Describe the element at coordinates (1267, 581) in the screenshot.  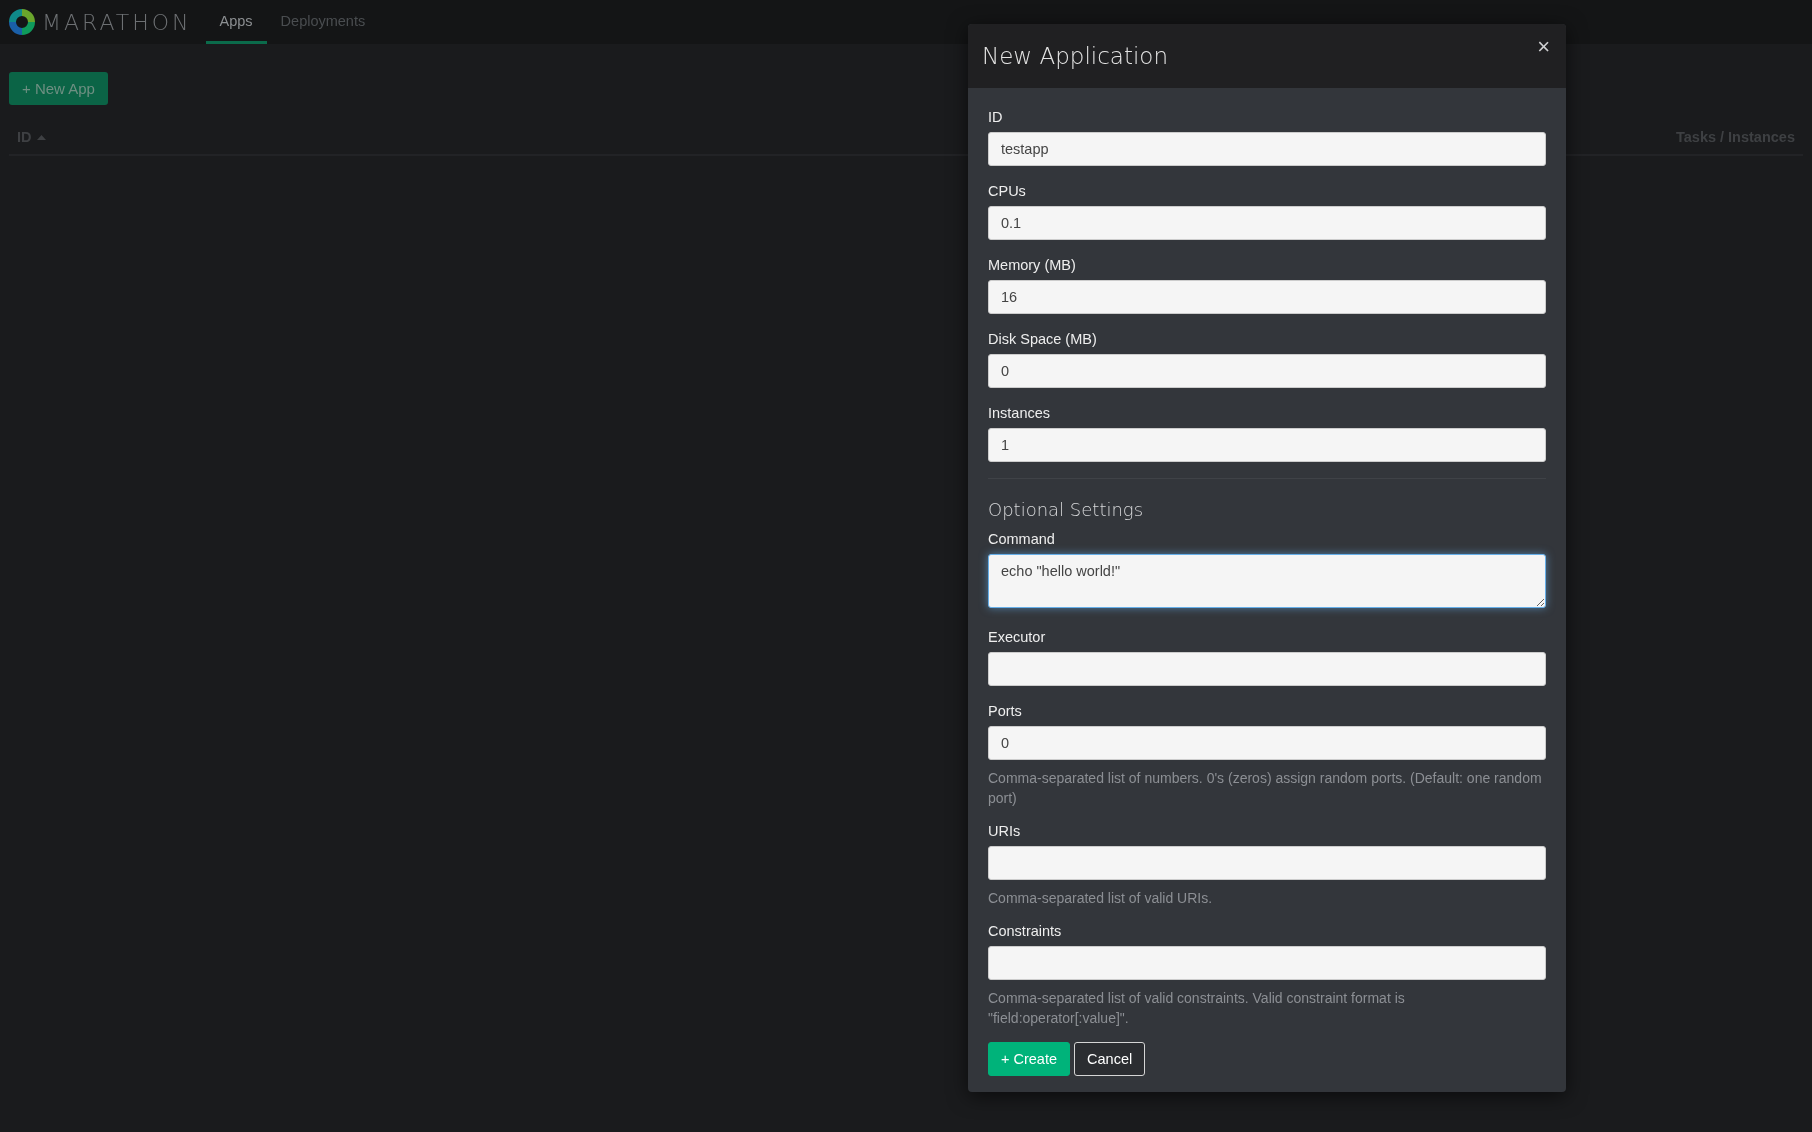
I see `command-field: echo "hello world!"` at that location.